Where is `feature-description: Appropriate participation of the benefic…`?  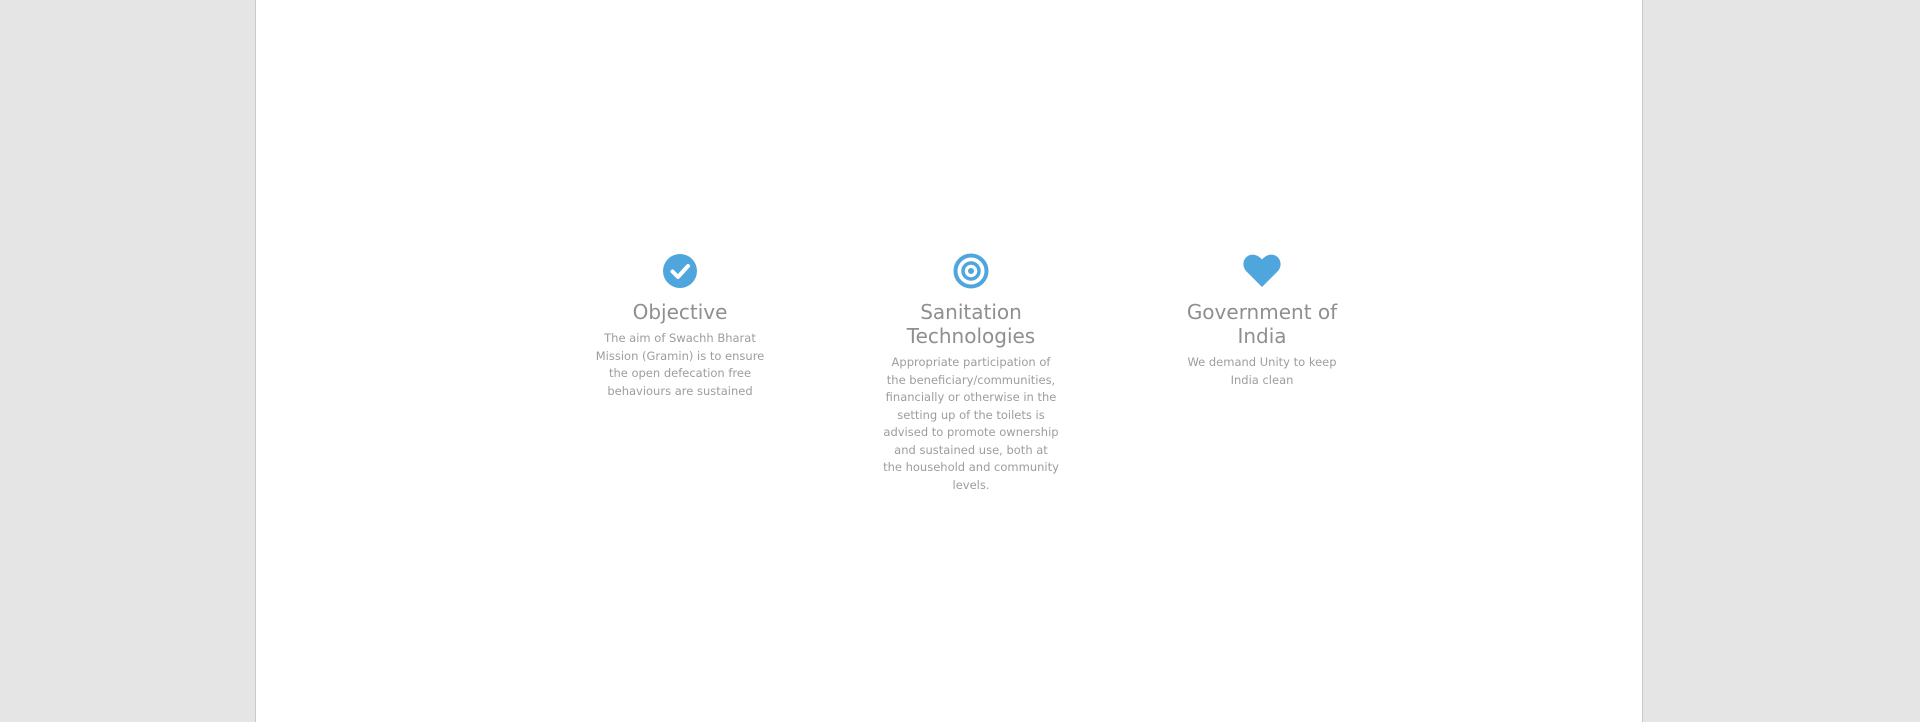 feature-description: Appropriate participation of the benefic… is located at coordinates (971, 423).